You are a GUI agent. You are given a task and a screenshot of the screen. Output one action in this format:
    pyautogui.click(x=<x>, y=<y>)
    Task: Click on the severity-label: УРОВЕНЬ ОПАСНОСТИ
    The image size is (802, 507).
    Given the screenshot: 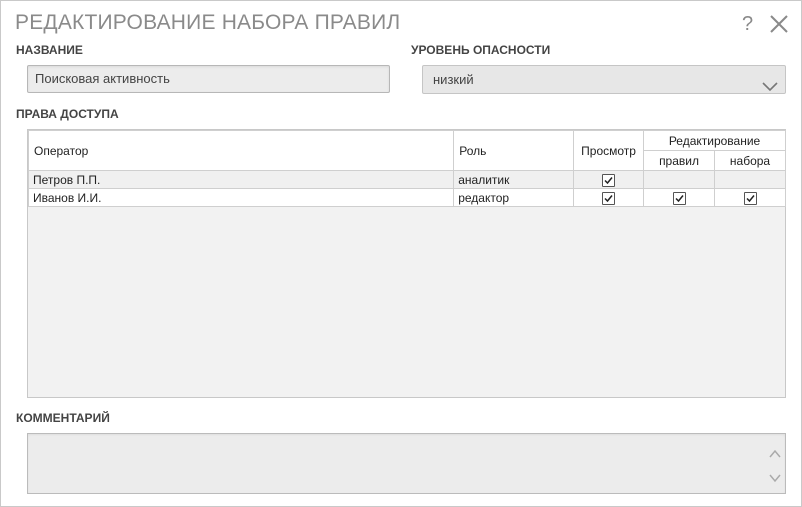 What is the action you would take?
    pyautogui.click(x=481, y=50)
    